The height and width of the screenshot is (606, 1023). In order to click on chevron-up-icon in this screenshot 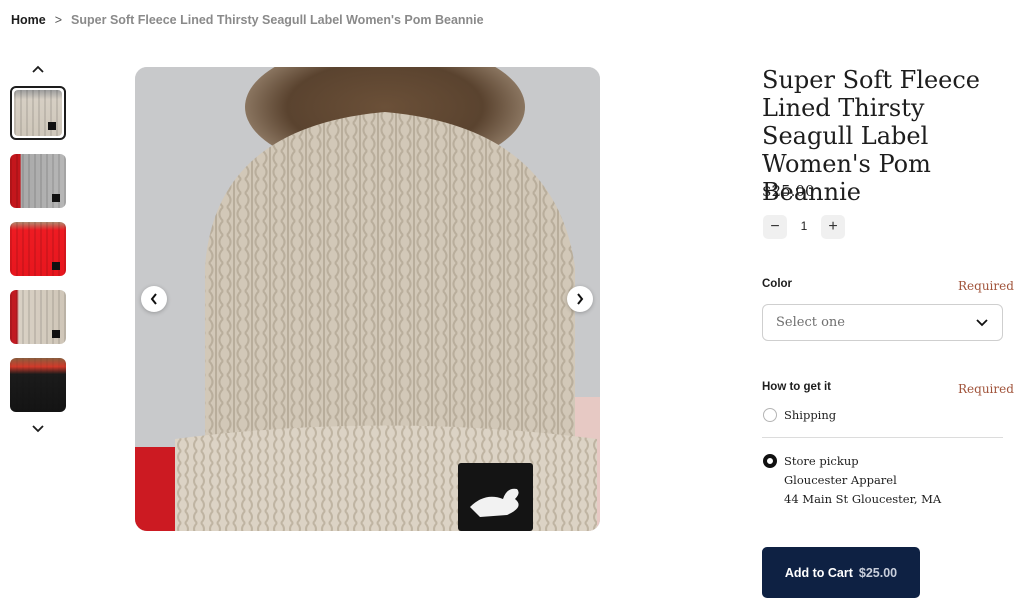, I will do `click(38, 69)`.